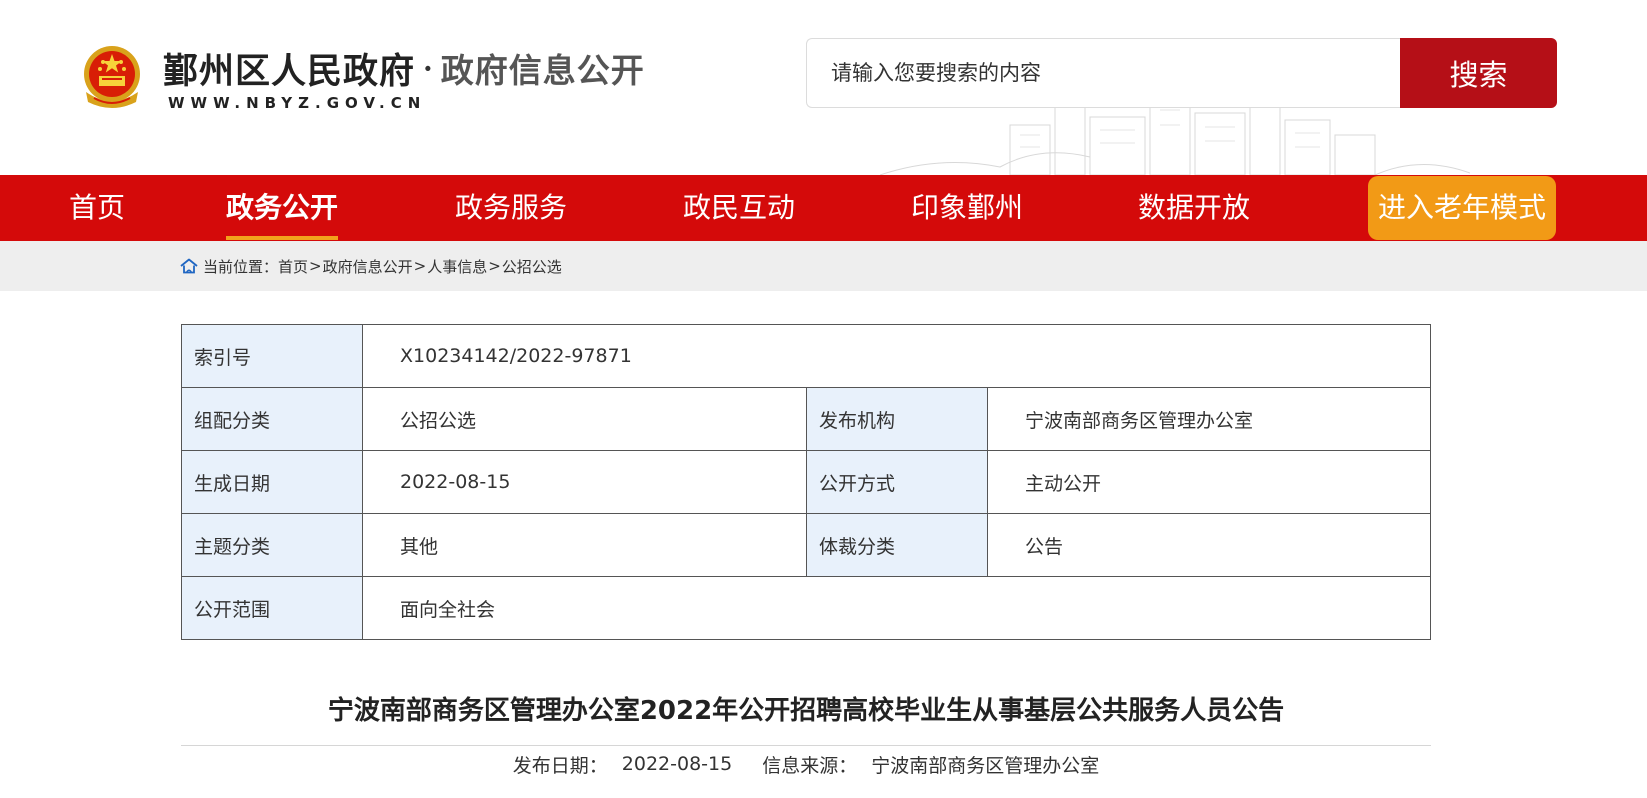 Image resolution: width=1647 pixels, height=798 pixels. I want to click on date-value: 2022-08-15, so click(584, 482).